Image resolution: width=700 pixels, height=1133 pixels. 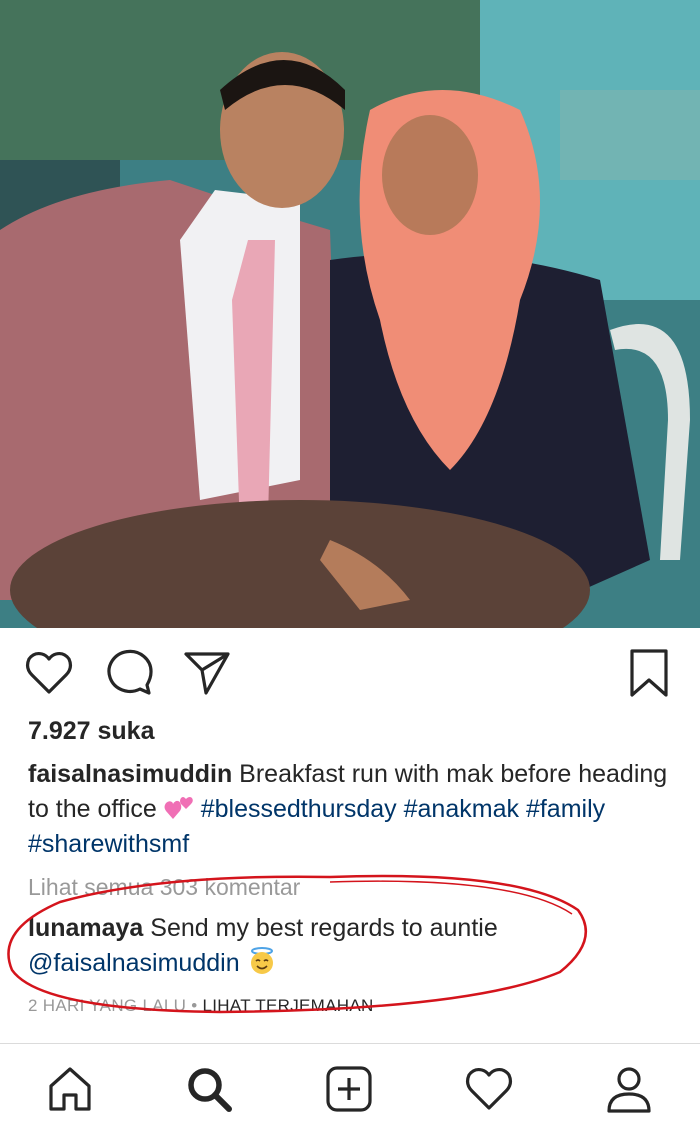 I want to click on comment-timestamp: 2 HARI YANG LALU, so click(x=107, y=1005).